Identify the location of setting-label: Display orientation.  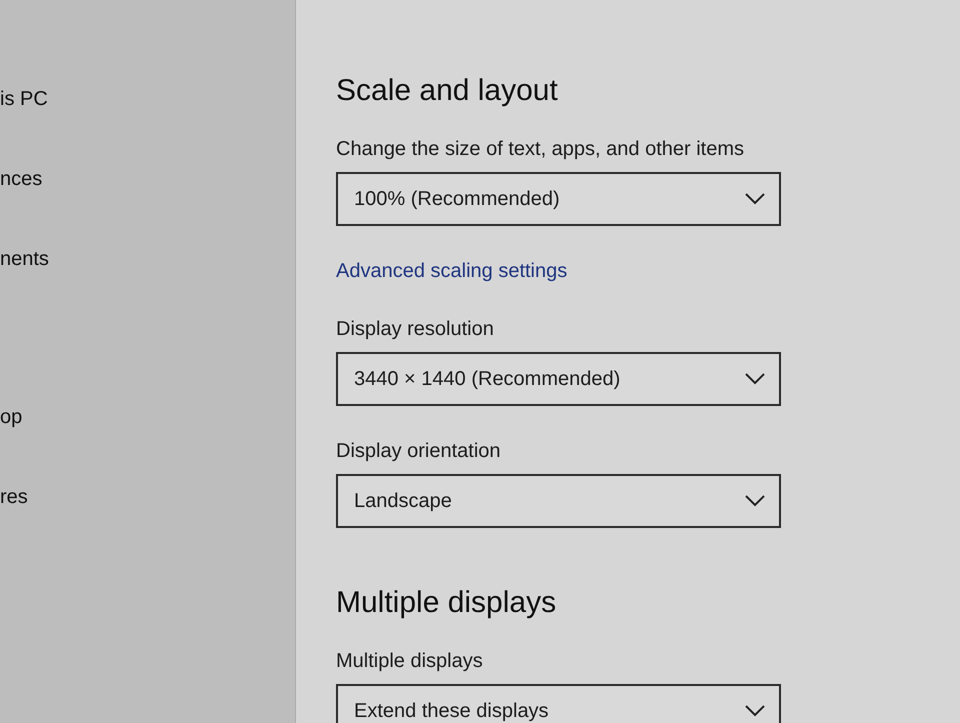
(419, 451).